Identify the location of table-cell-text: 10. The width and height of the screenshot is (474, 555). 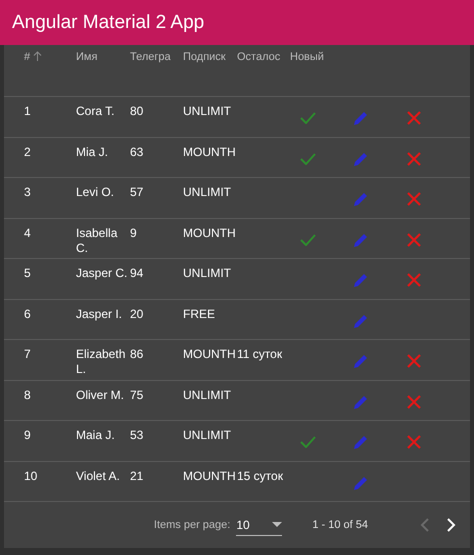
(31, 476).